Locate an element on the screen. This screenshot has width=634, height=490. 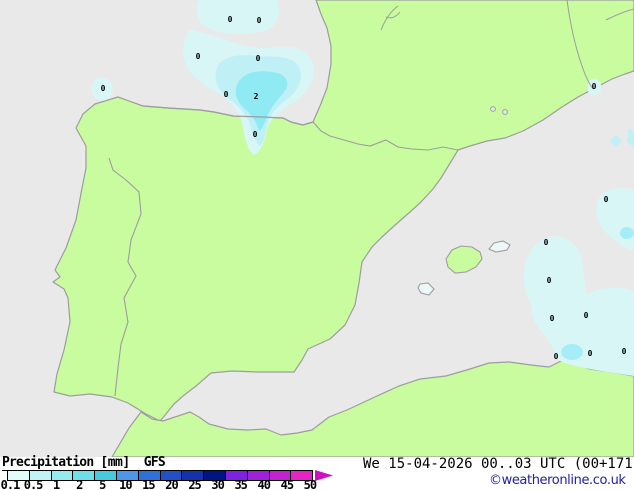
legend-title-unit: [mm] is located at coordinates (115, 462).